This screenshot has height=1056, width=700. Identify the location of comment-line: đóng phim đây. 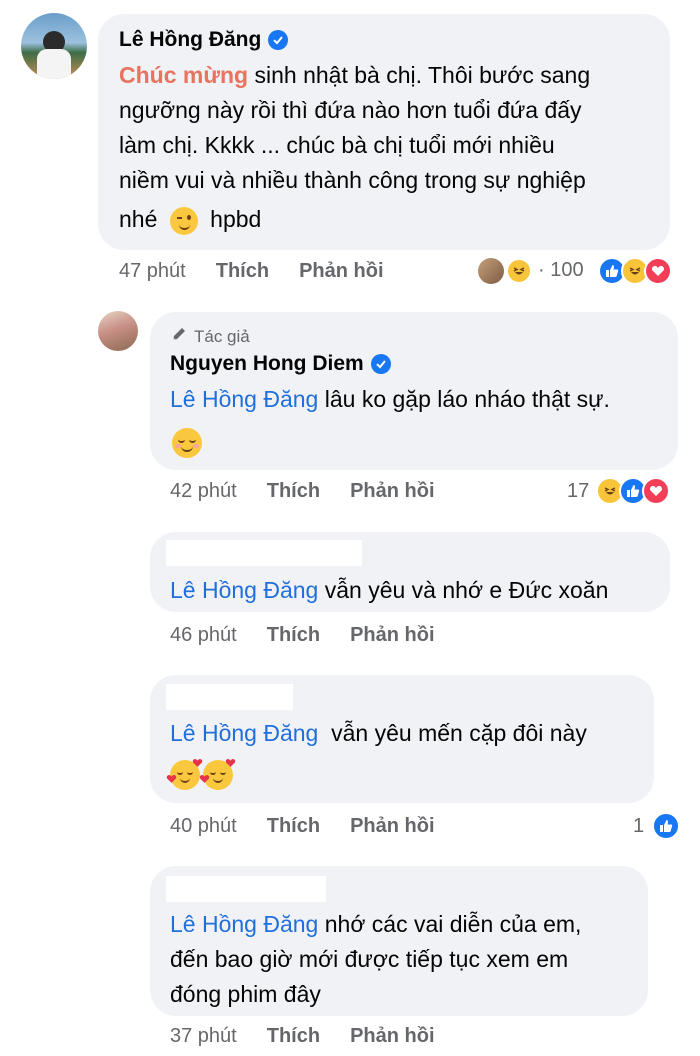
(245, 994).